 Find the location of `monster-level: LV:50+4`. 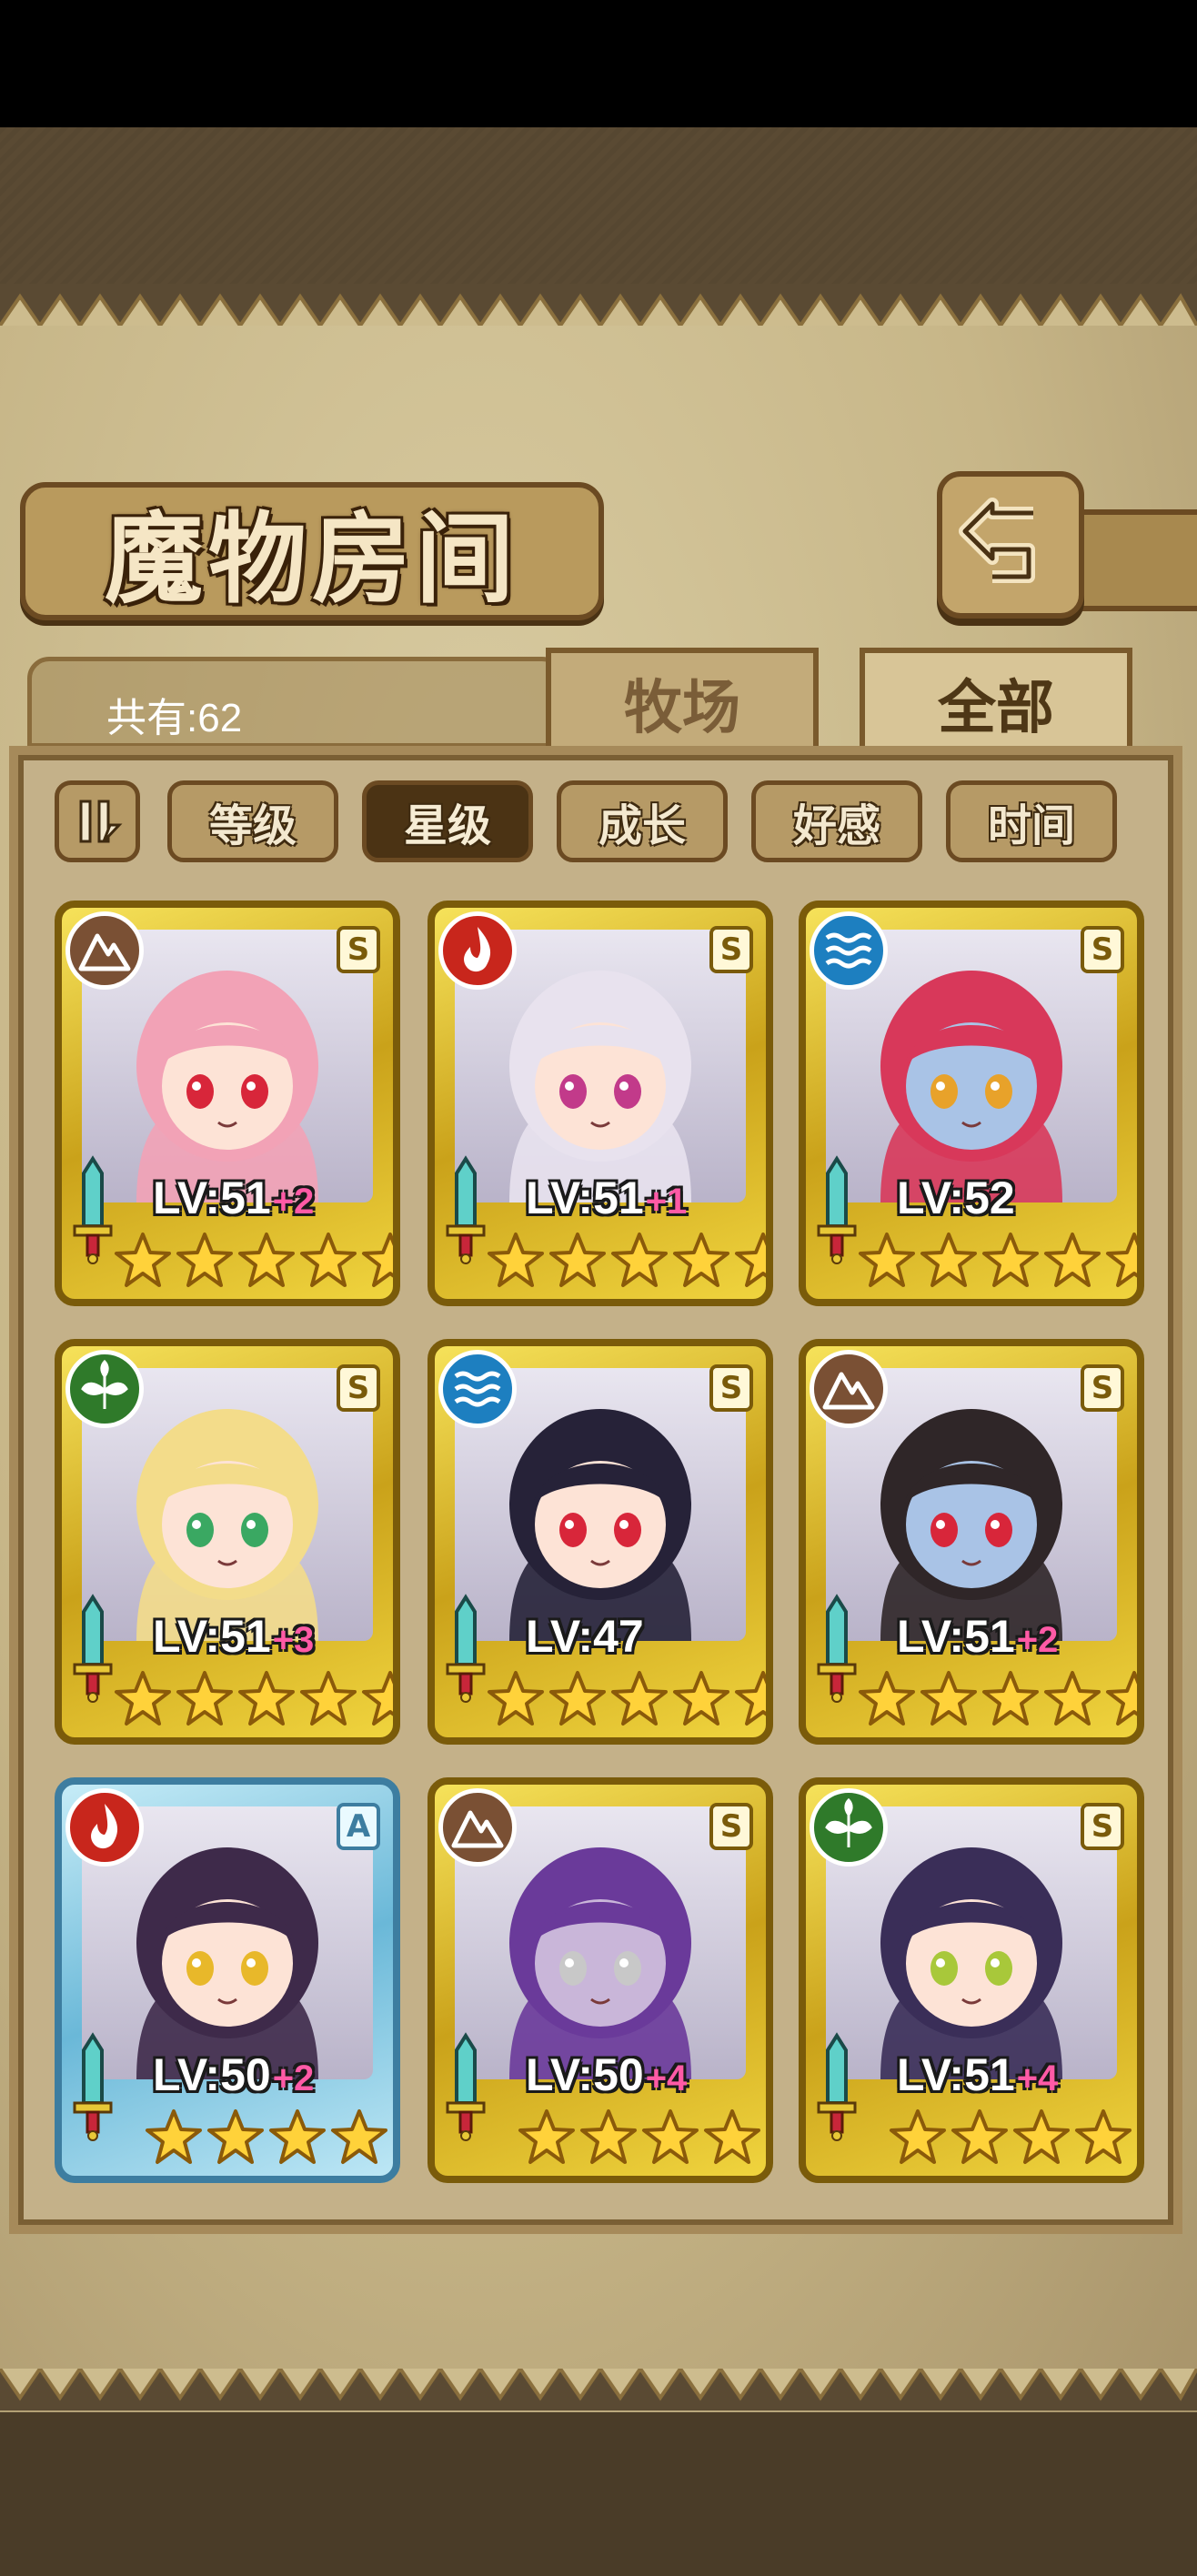

monster-level: LV:50+4 is located at coordinates (606, 2074).